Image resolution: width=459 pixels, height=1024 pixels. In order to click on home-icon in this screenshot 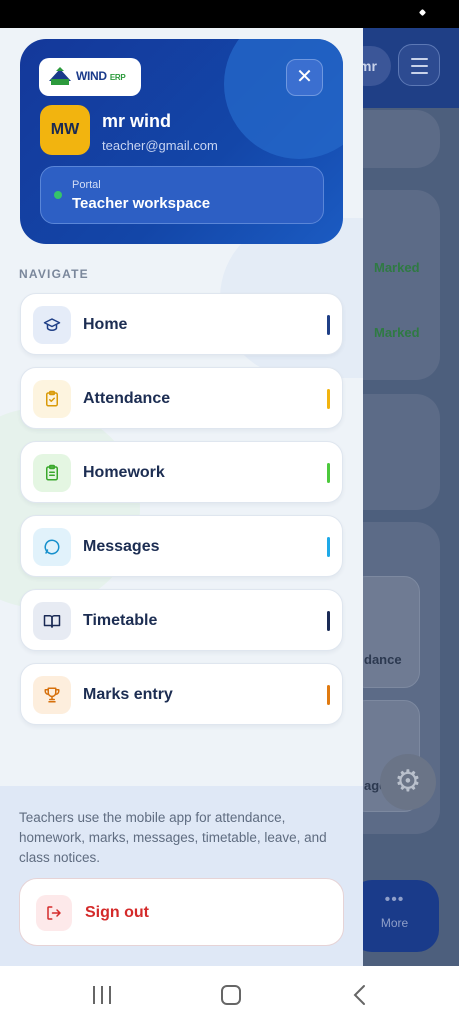, I will do `click(231, 995)`.